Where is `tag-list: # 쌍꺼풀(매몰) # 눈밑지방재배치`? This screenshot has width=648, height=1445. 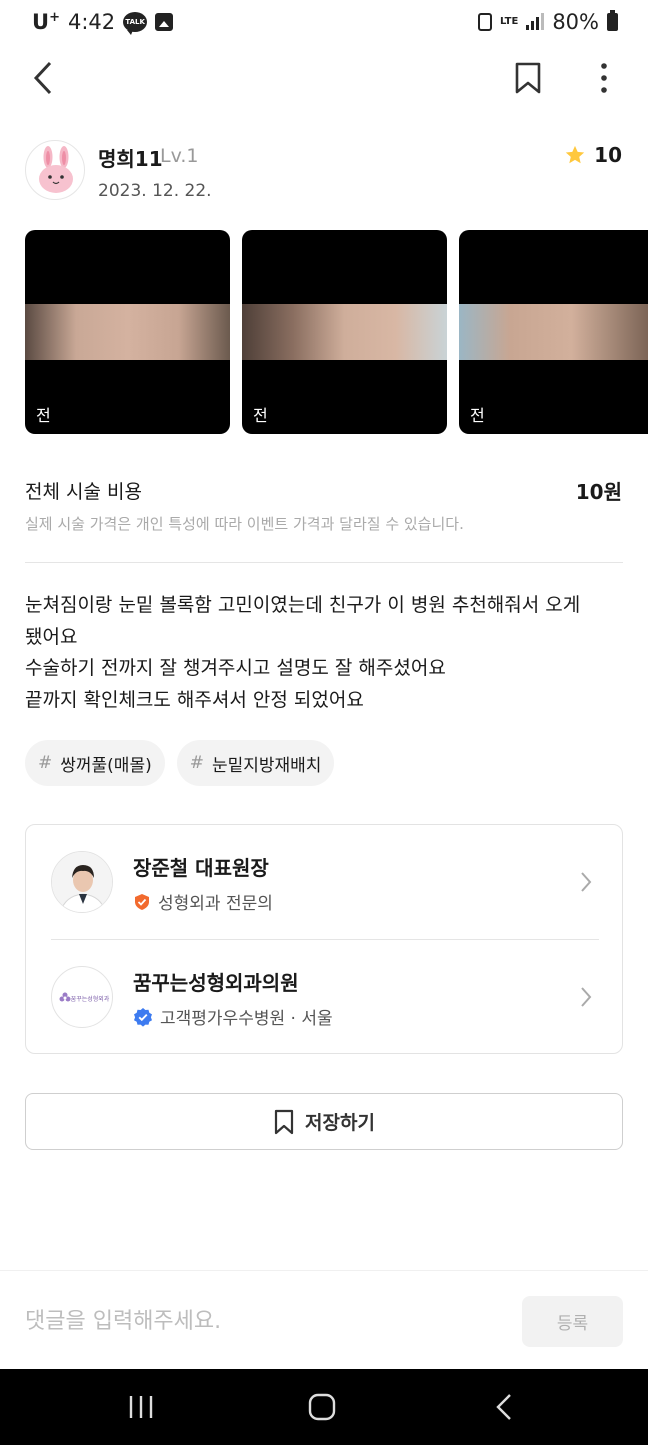 tag-list: # 쌍꺼풀(매몰) # 눈밑지방재배치 is located at coordinates (180, 763).